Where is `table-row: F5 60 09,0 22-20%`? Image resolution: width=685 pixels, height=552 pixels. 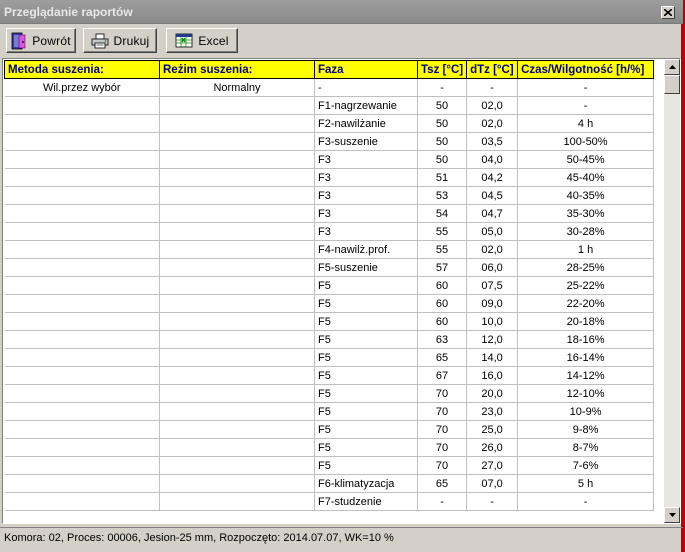
table-row: F5 60 09,0 22-20% is located at coordinates (329, 303).